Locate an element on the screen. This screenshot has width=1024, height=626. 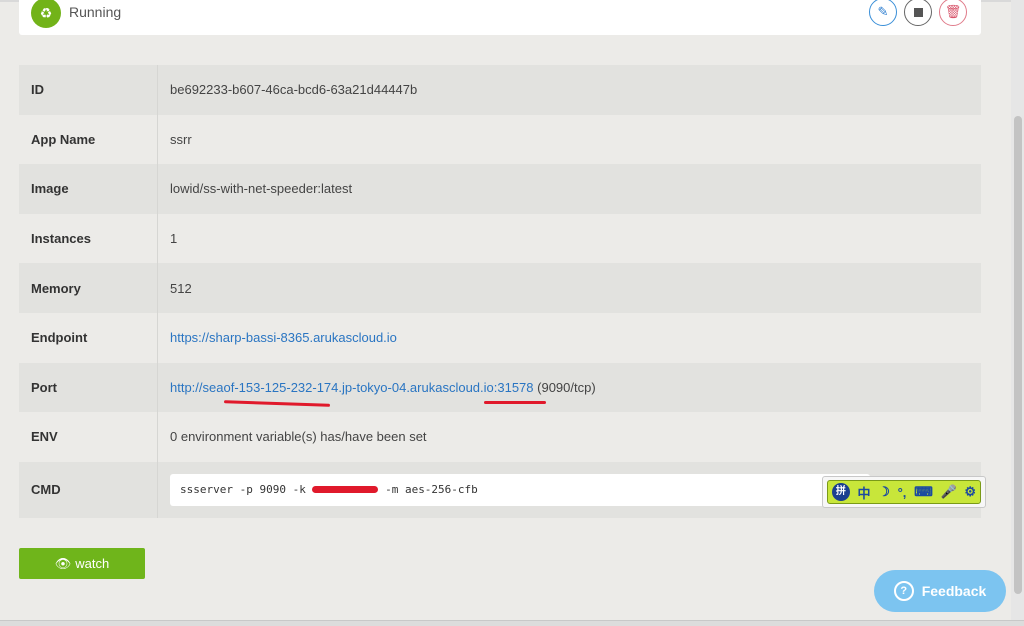
detail-key: ENV is located at coordinates (88, 437).